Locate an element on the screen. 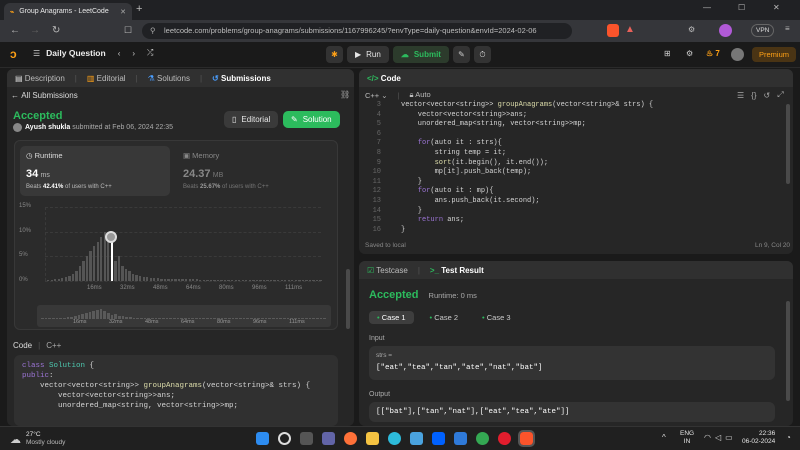 Image resolution: width=800 pixels, height=450 pixels. all-submissions-link: ← All Submissions is located at coordinates (44, 95).